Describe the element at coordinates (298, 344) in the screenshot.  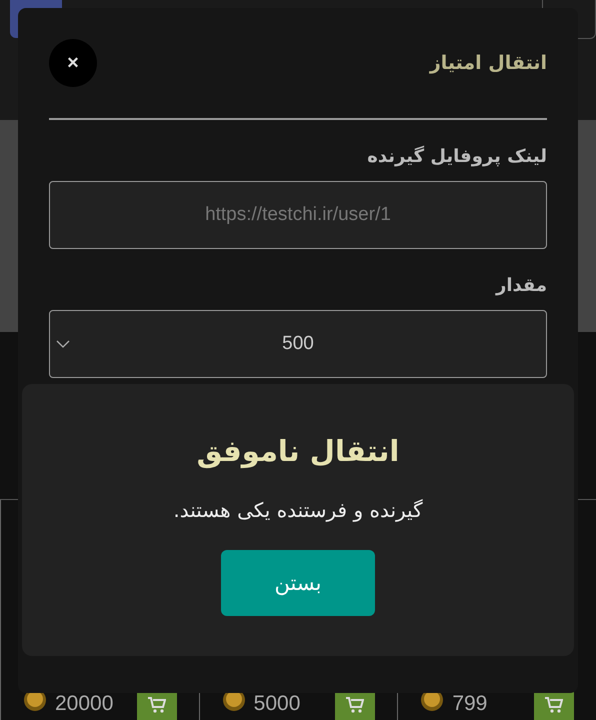
I see `amount-select: 500` at that location.